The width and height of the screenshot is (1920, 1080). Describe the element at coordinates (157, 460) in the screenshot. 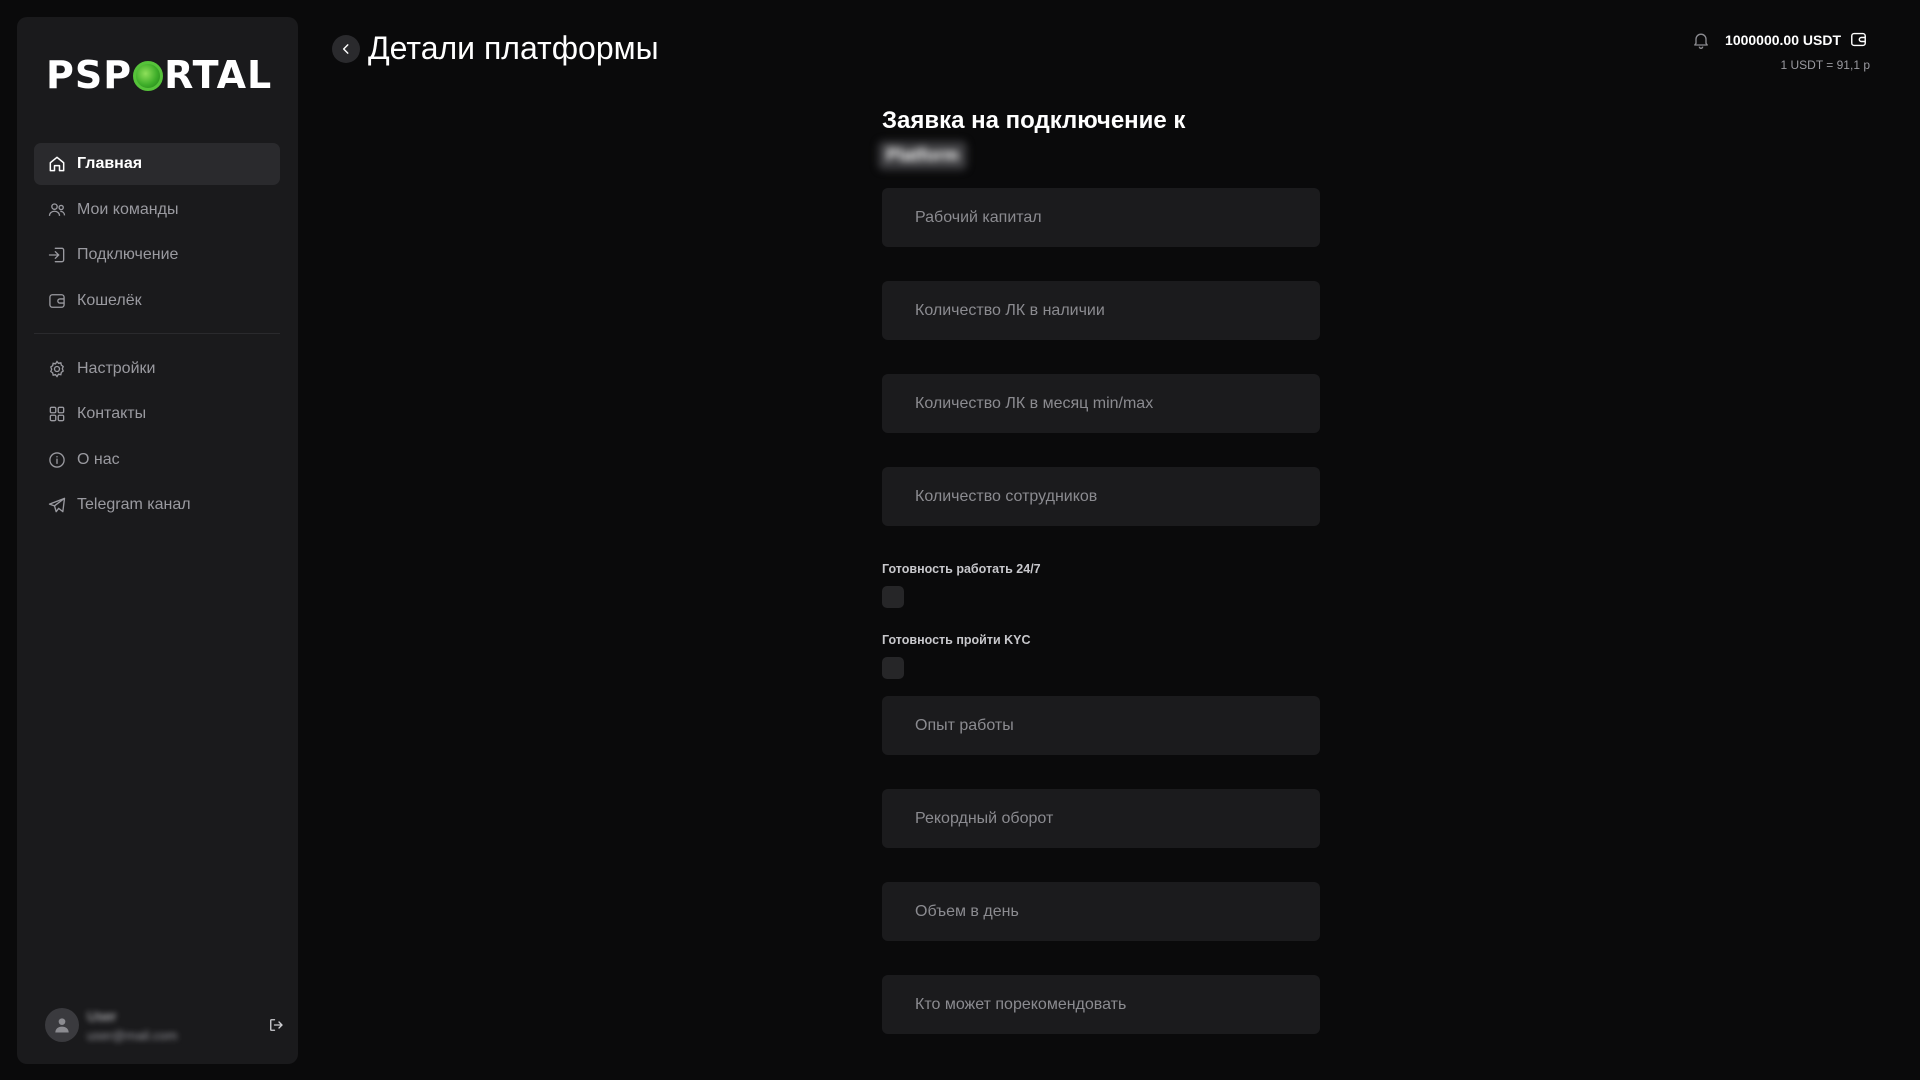

I see `sidebar-item-about: О нас` at that location.